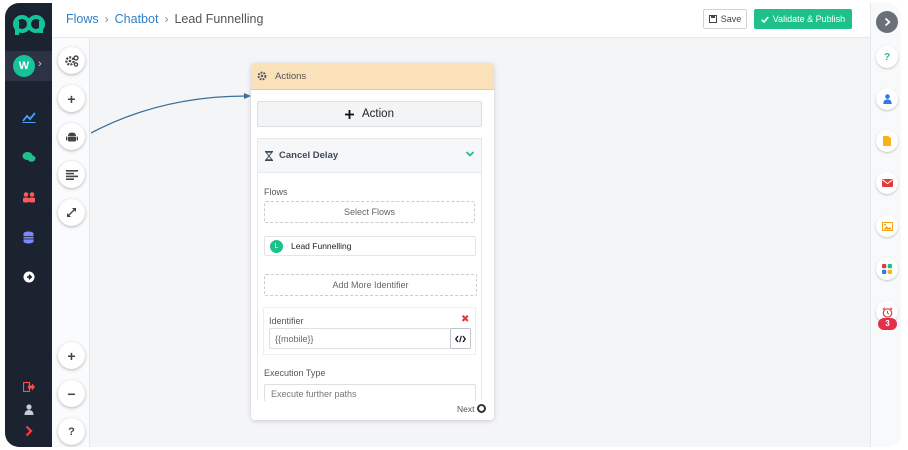 The image size is (908, 450). I want to click on flows-label: Flows, so click(276, 192).